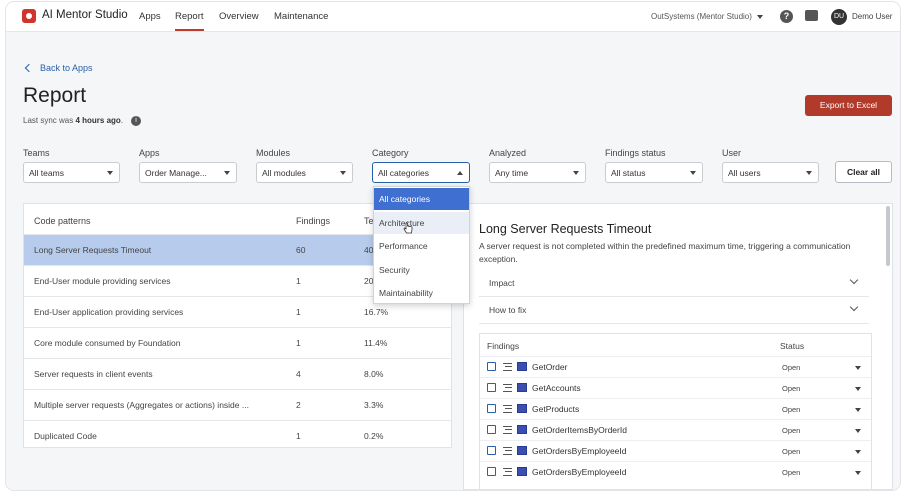  I want to click on user-name: Demo User, so click(872, 16).